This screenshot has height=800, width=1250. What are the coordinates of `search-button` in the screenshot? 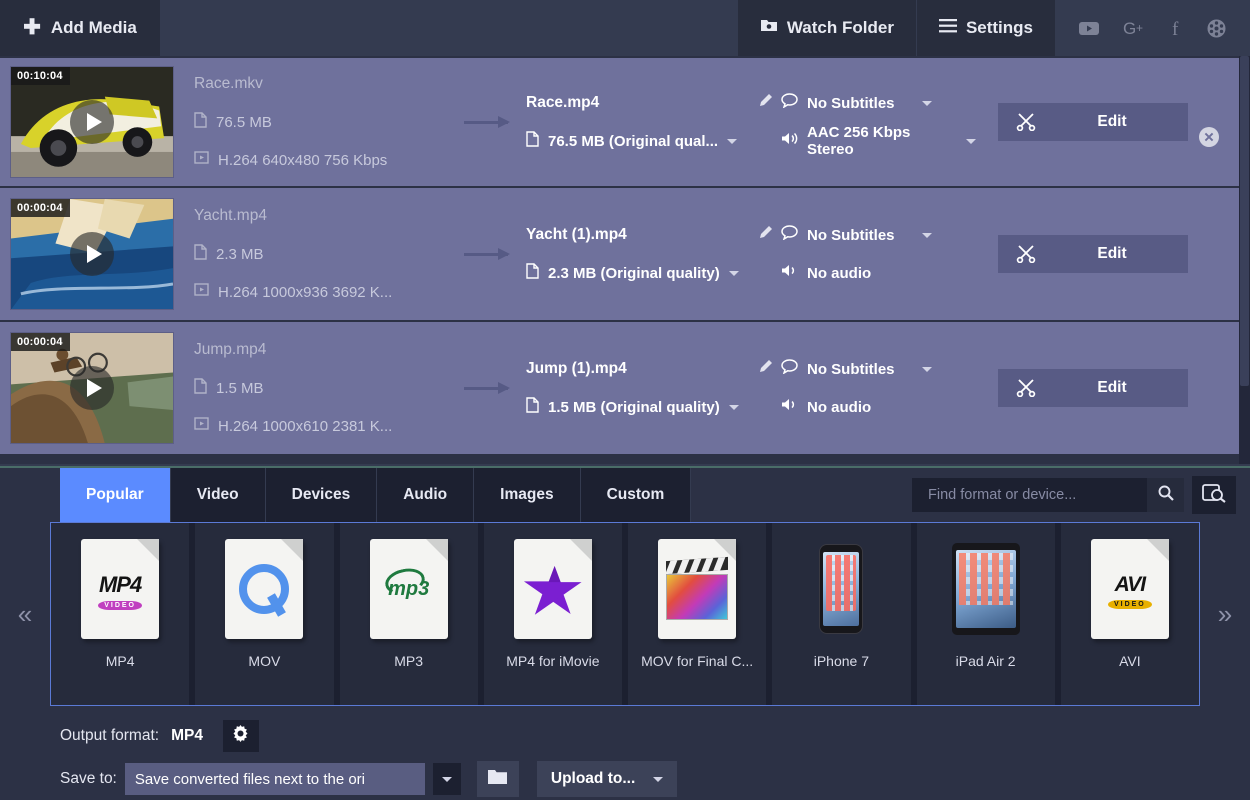 It's located at (1165, 495).